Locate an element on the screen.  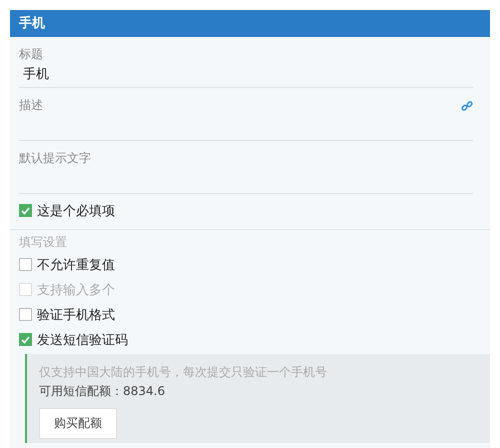
checkbox-label: 发送短信验证码 is located at coordinates (82, 340).